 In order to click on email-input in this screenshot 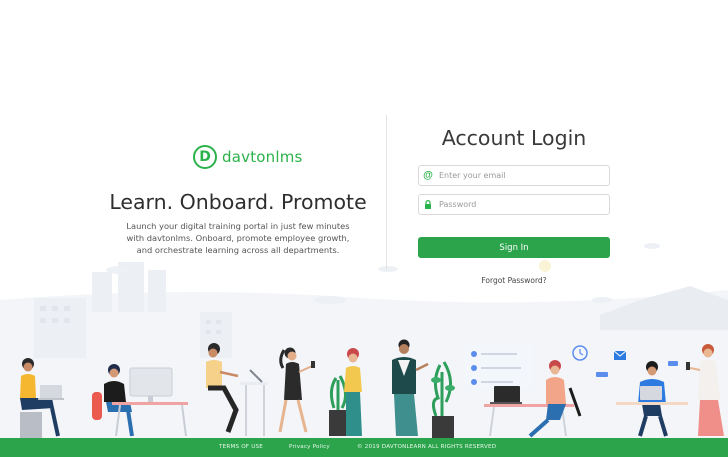, I will do `click(520, 175)`.